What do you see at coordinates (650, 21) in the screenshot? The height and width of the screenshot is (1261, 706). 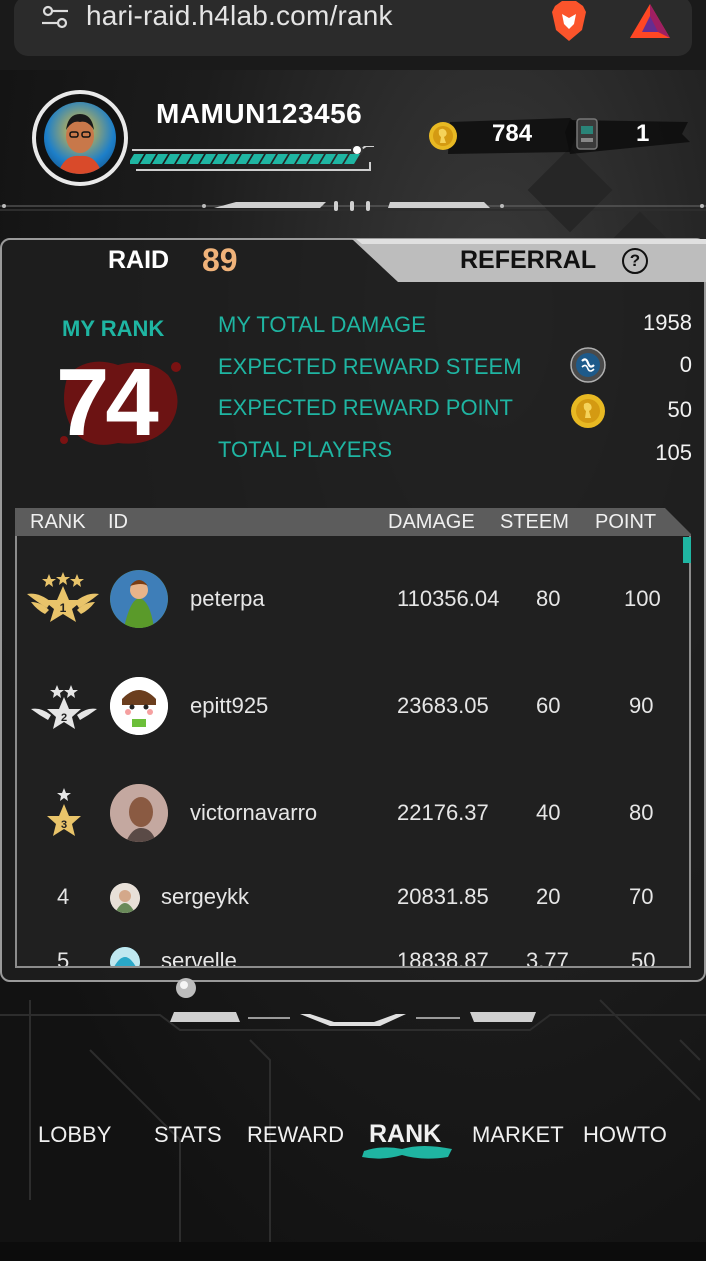 I see `bat-rewards-icon` at bounding box center [650, 21].